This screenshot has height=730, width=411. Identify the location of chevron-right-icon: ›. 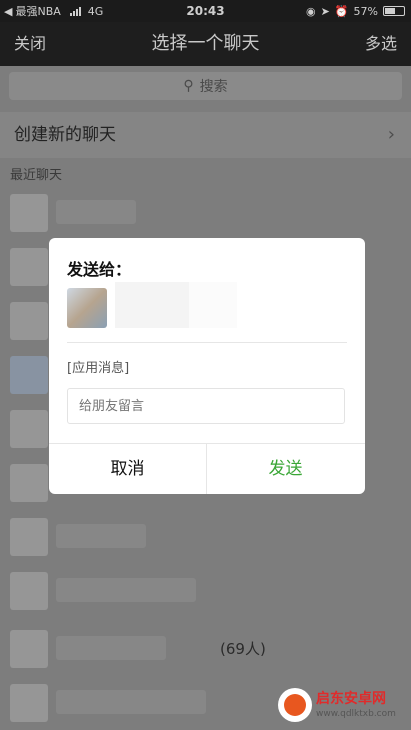
(391, 134).